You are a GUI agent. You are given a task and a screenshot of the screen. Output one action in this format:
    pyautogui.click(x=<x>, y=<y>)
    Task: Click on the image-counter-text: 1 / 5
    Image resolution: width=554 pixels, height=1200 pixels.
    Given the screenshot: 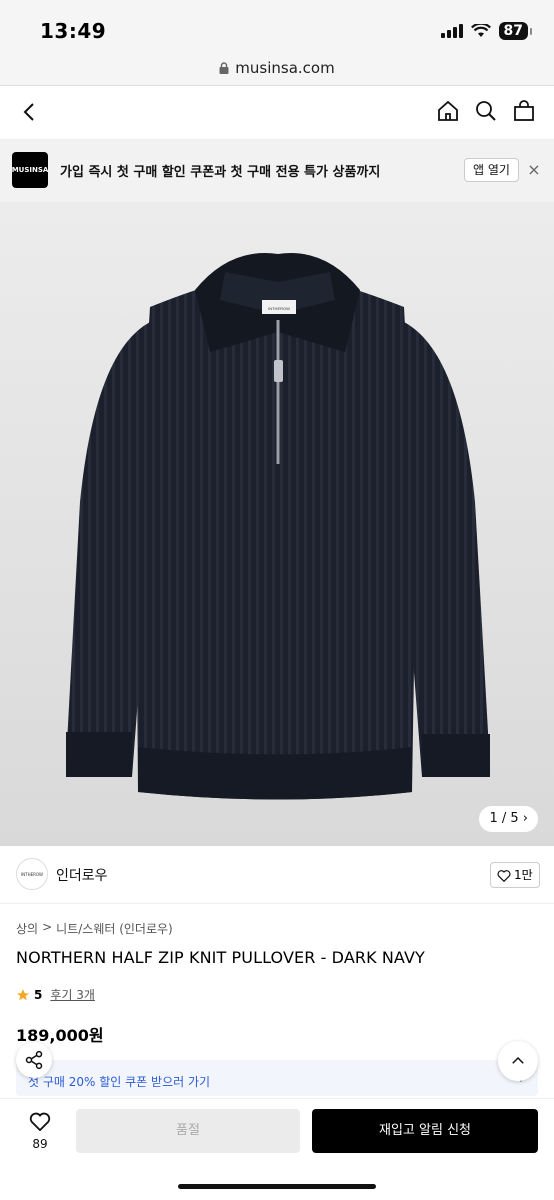 What is the action you would take?
    pyautogui.click(x=504, y=818)
    